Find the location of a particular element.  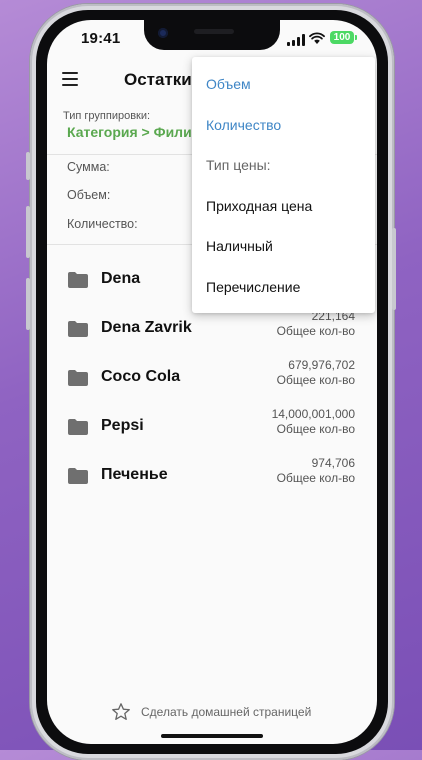

signal-bars-icon is located at coordinates (296, 40).